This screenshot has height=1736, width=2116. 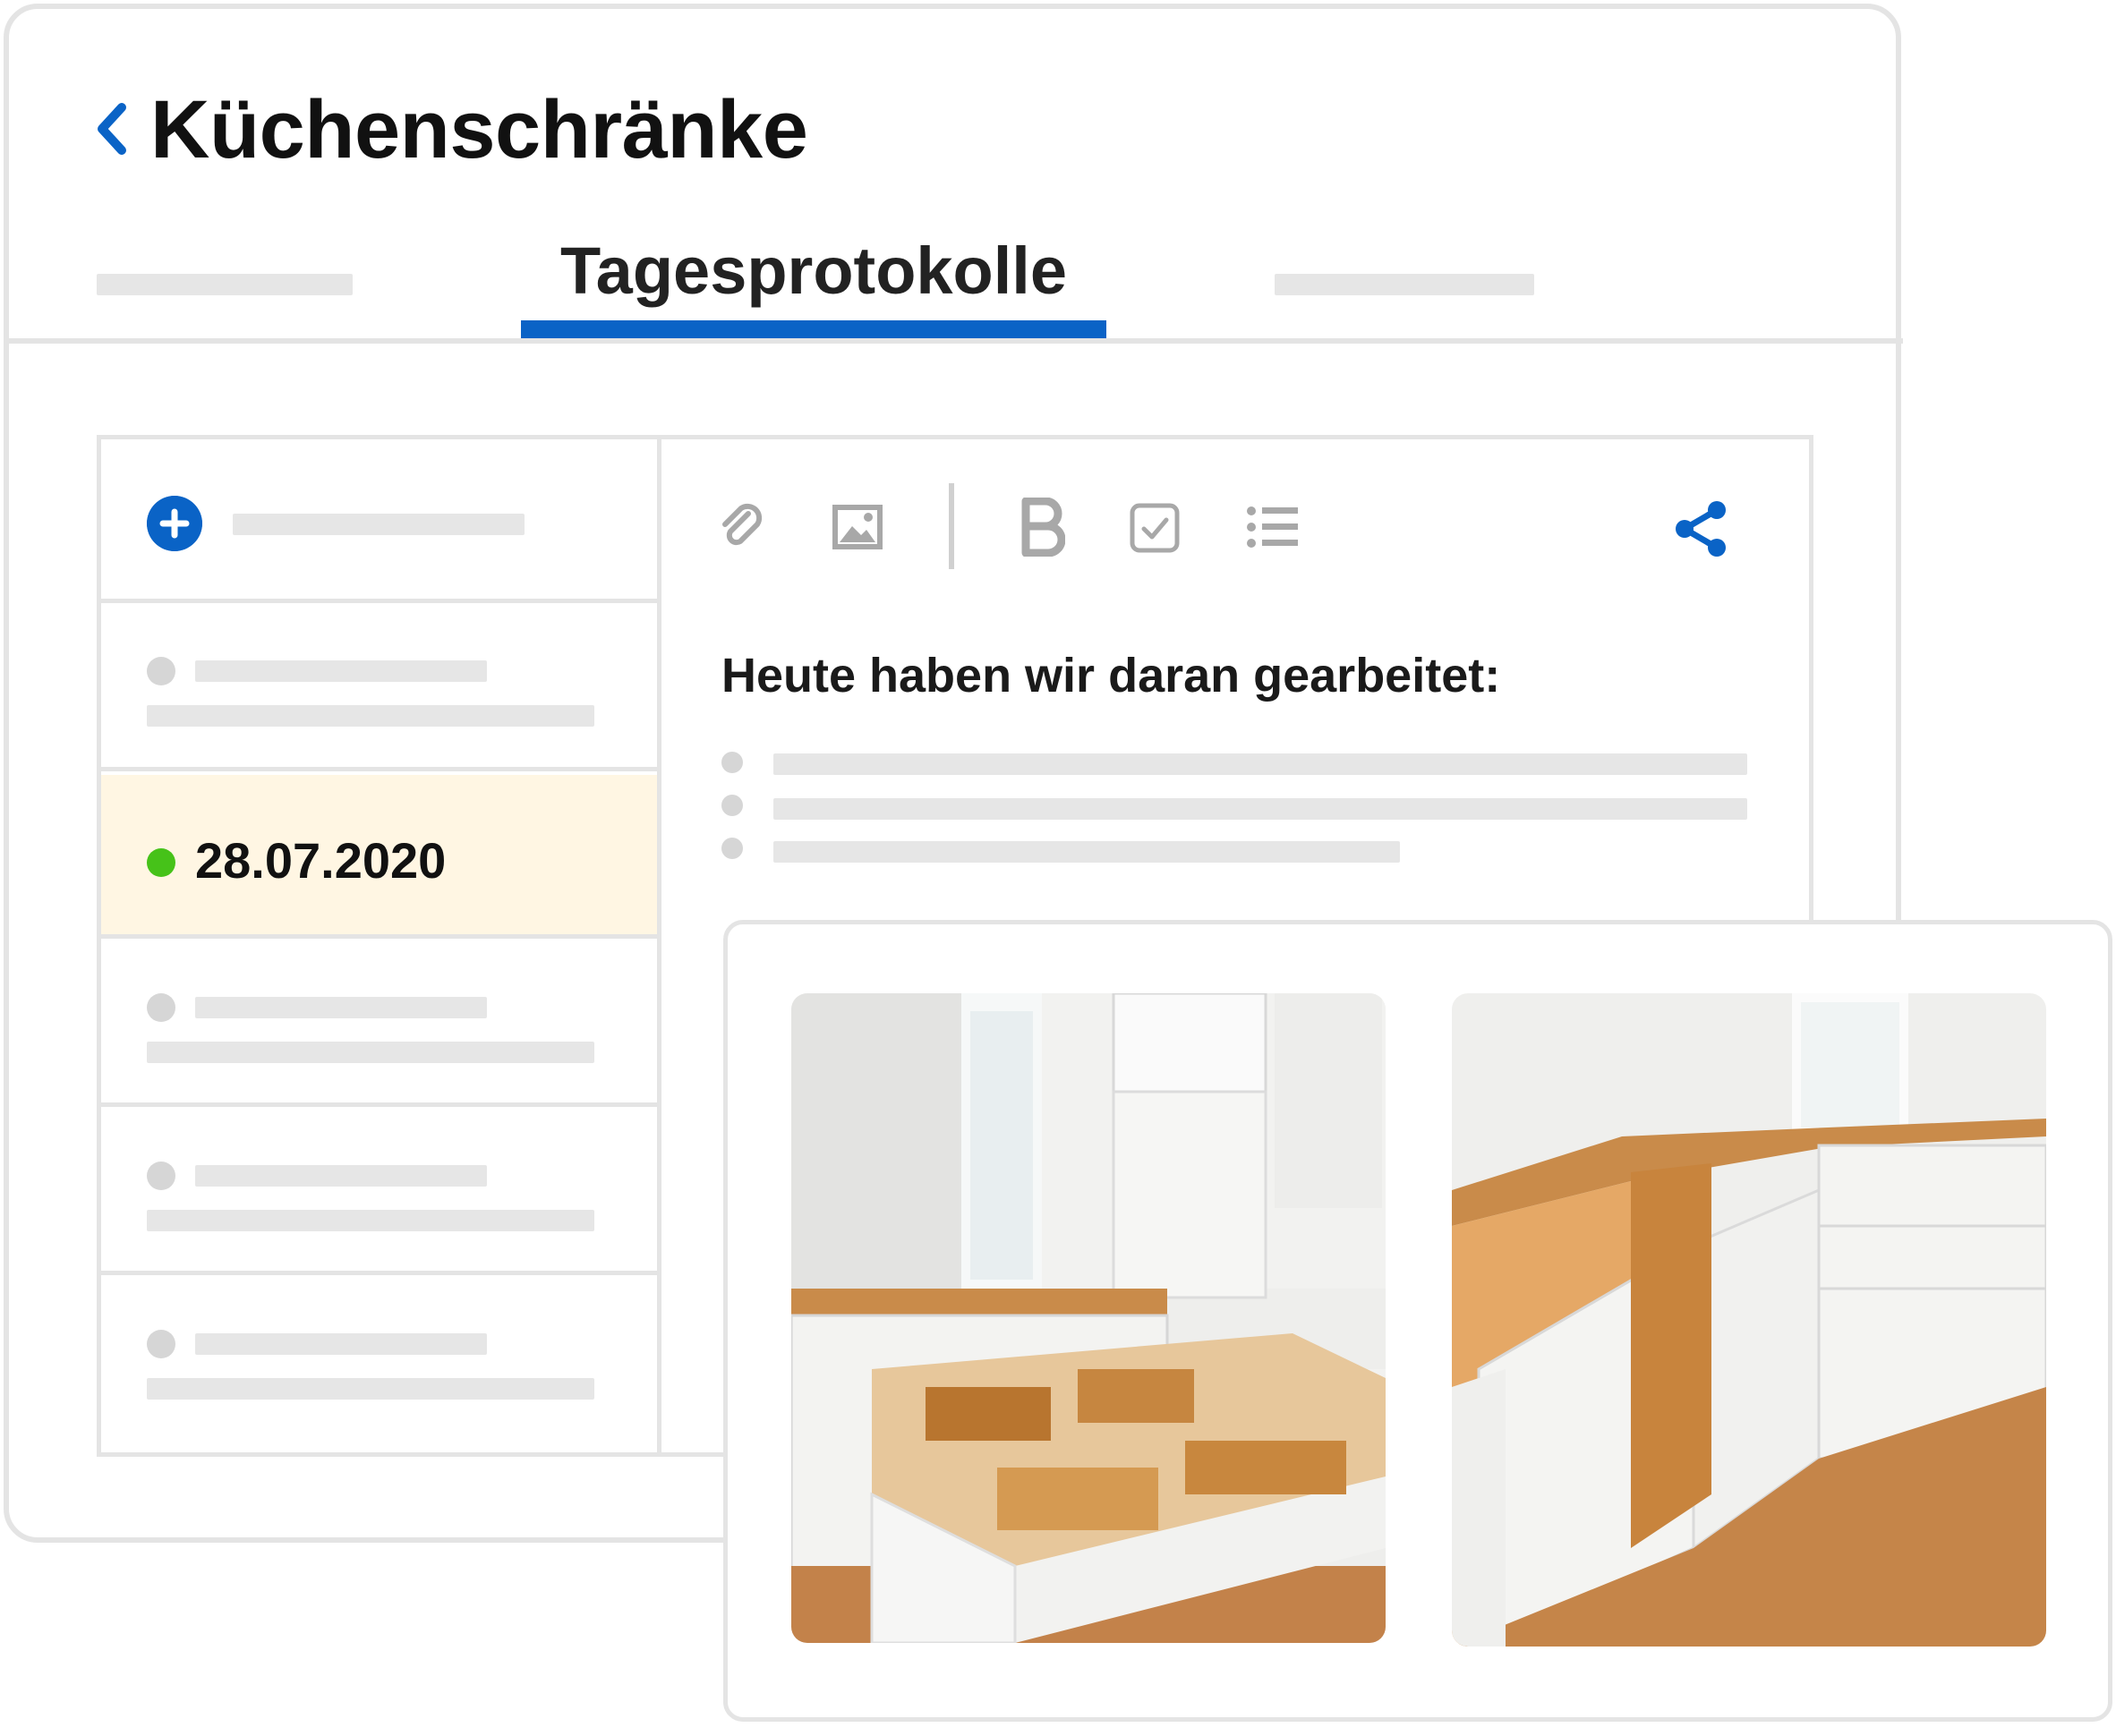 What do you see at coordinates (225, 284) in the screenshot?
I see `tab-placeholder-left` at bounding box center [225, 284].